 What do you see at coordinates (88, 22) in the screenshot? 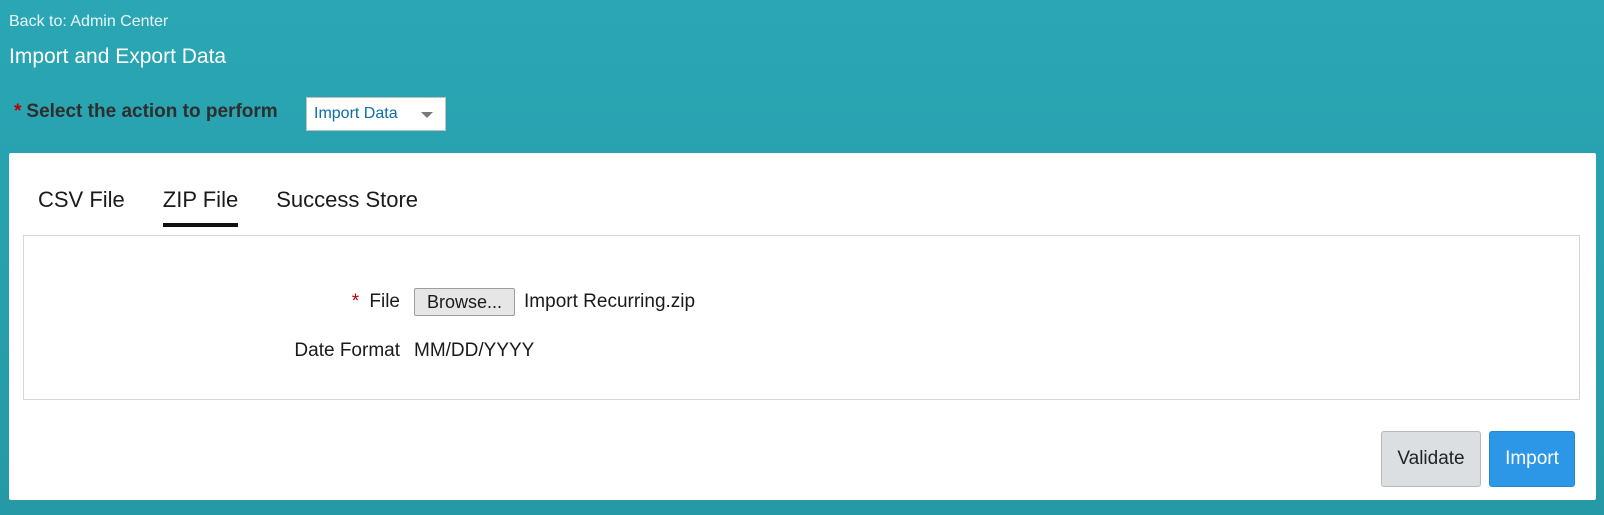
I see `back-to-admin-center-link: Back to: Admin Center` at bounding box center [88, 22].